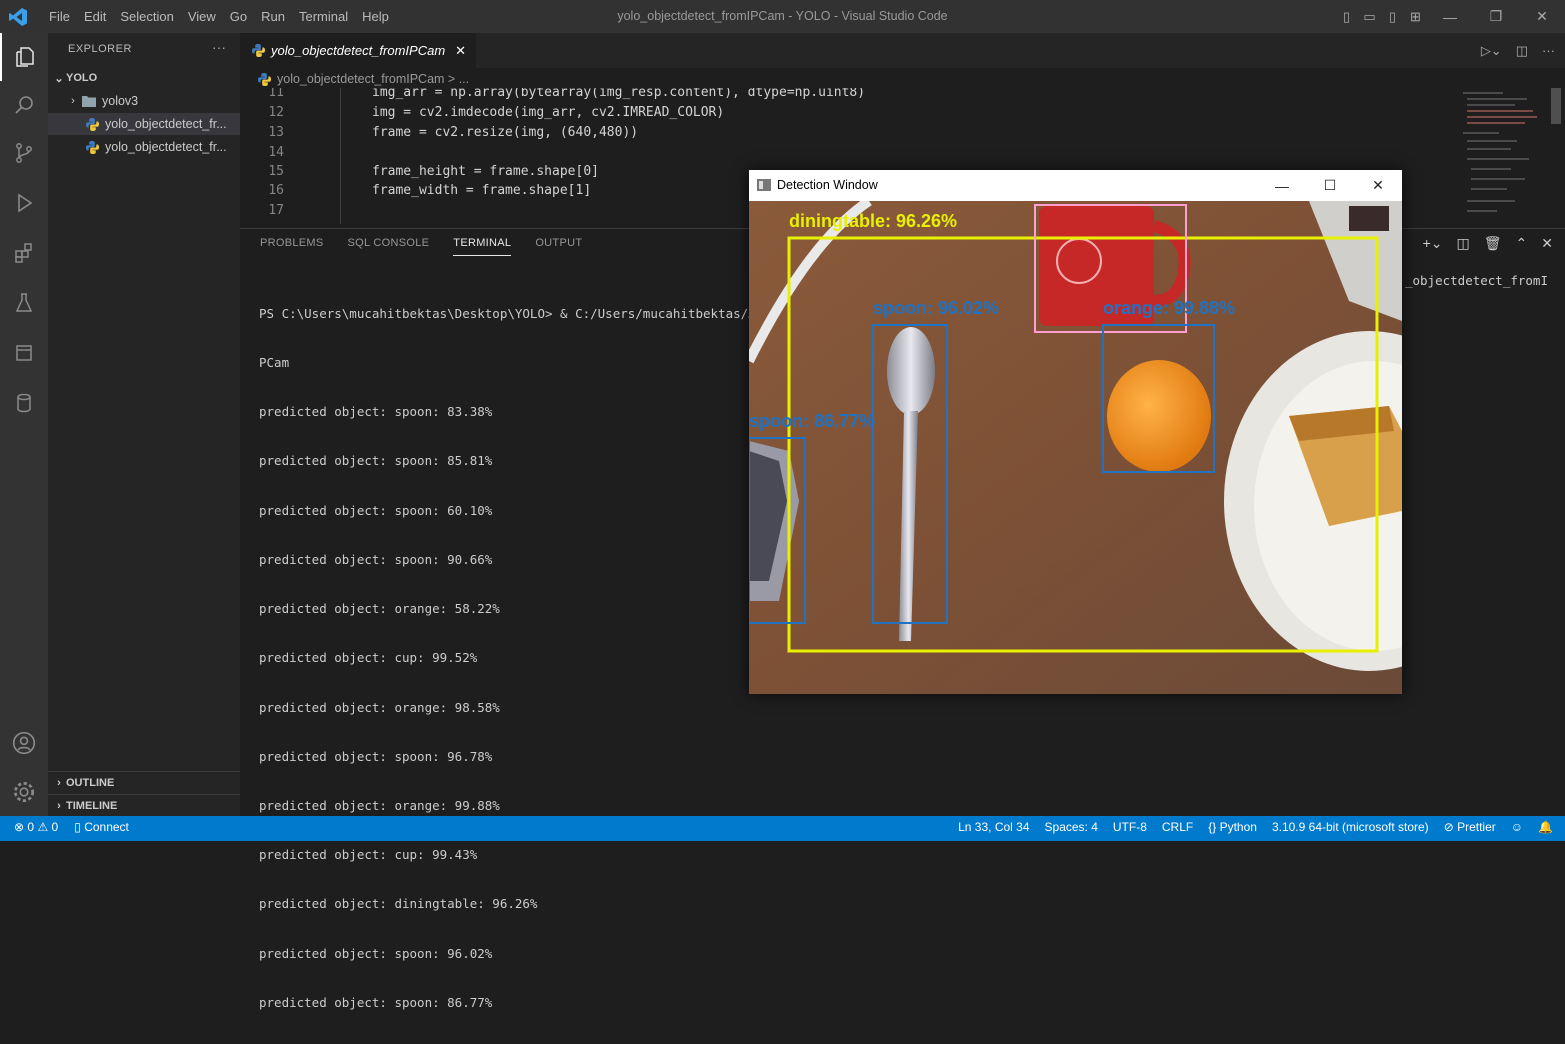  What do you see at coordinates (238, 16) in the screenshot?
I see `menu-go: Go` at bounding box center [238, 16].